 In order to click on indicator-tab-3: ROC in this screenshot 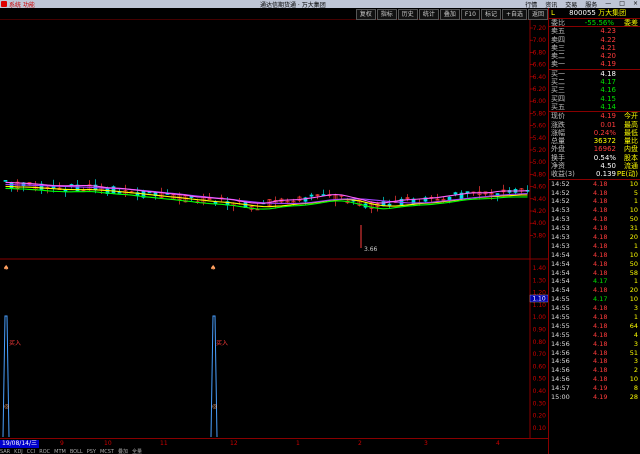, I will do `click(44, 451)`.